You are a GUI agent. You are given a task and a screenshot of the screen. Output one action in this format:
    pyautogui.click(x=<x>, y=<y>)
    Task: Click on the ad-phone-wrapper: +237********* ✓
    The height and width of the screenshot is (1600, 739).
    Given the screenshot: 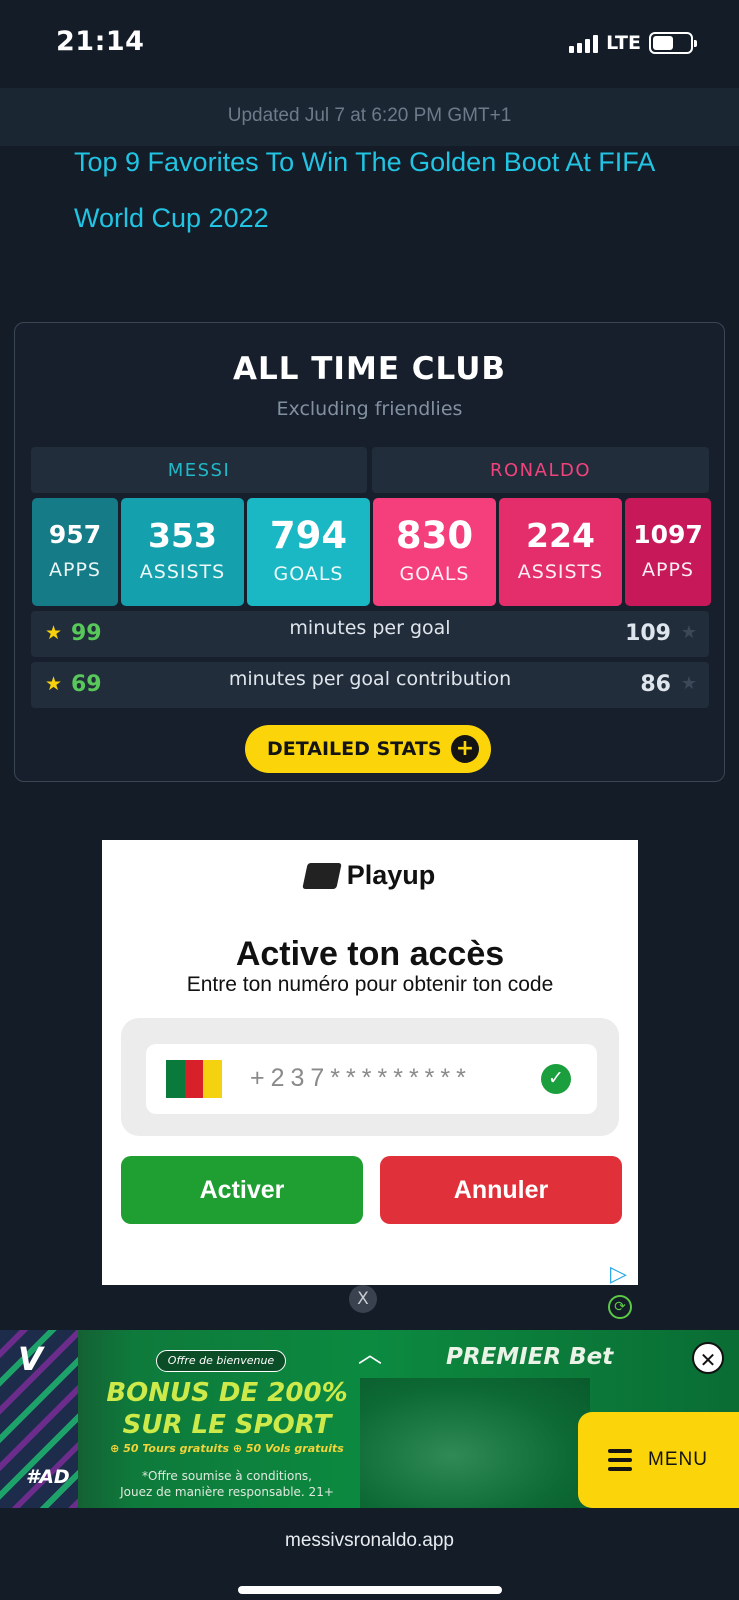 What is the action you would take?
    pyautogui.click(x=370, y=1077)
    